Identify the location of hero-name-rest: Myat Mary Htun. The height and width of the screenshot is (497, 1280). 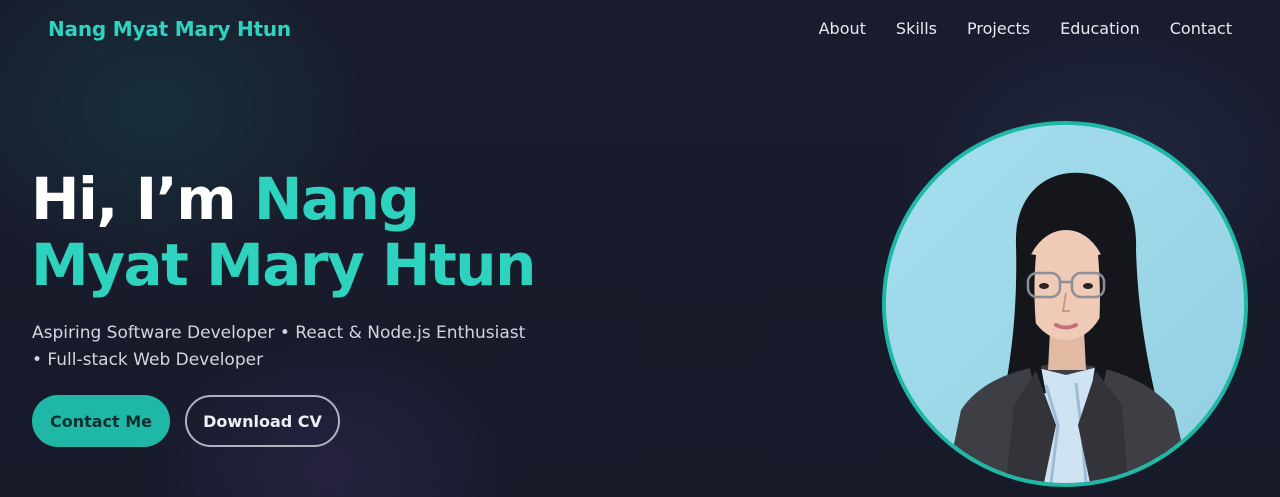
(283, 265).